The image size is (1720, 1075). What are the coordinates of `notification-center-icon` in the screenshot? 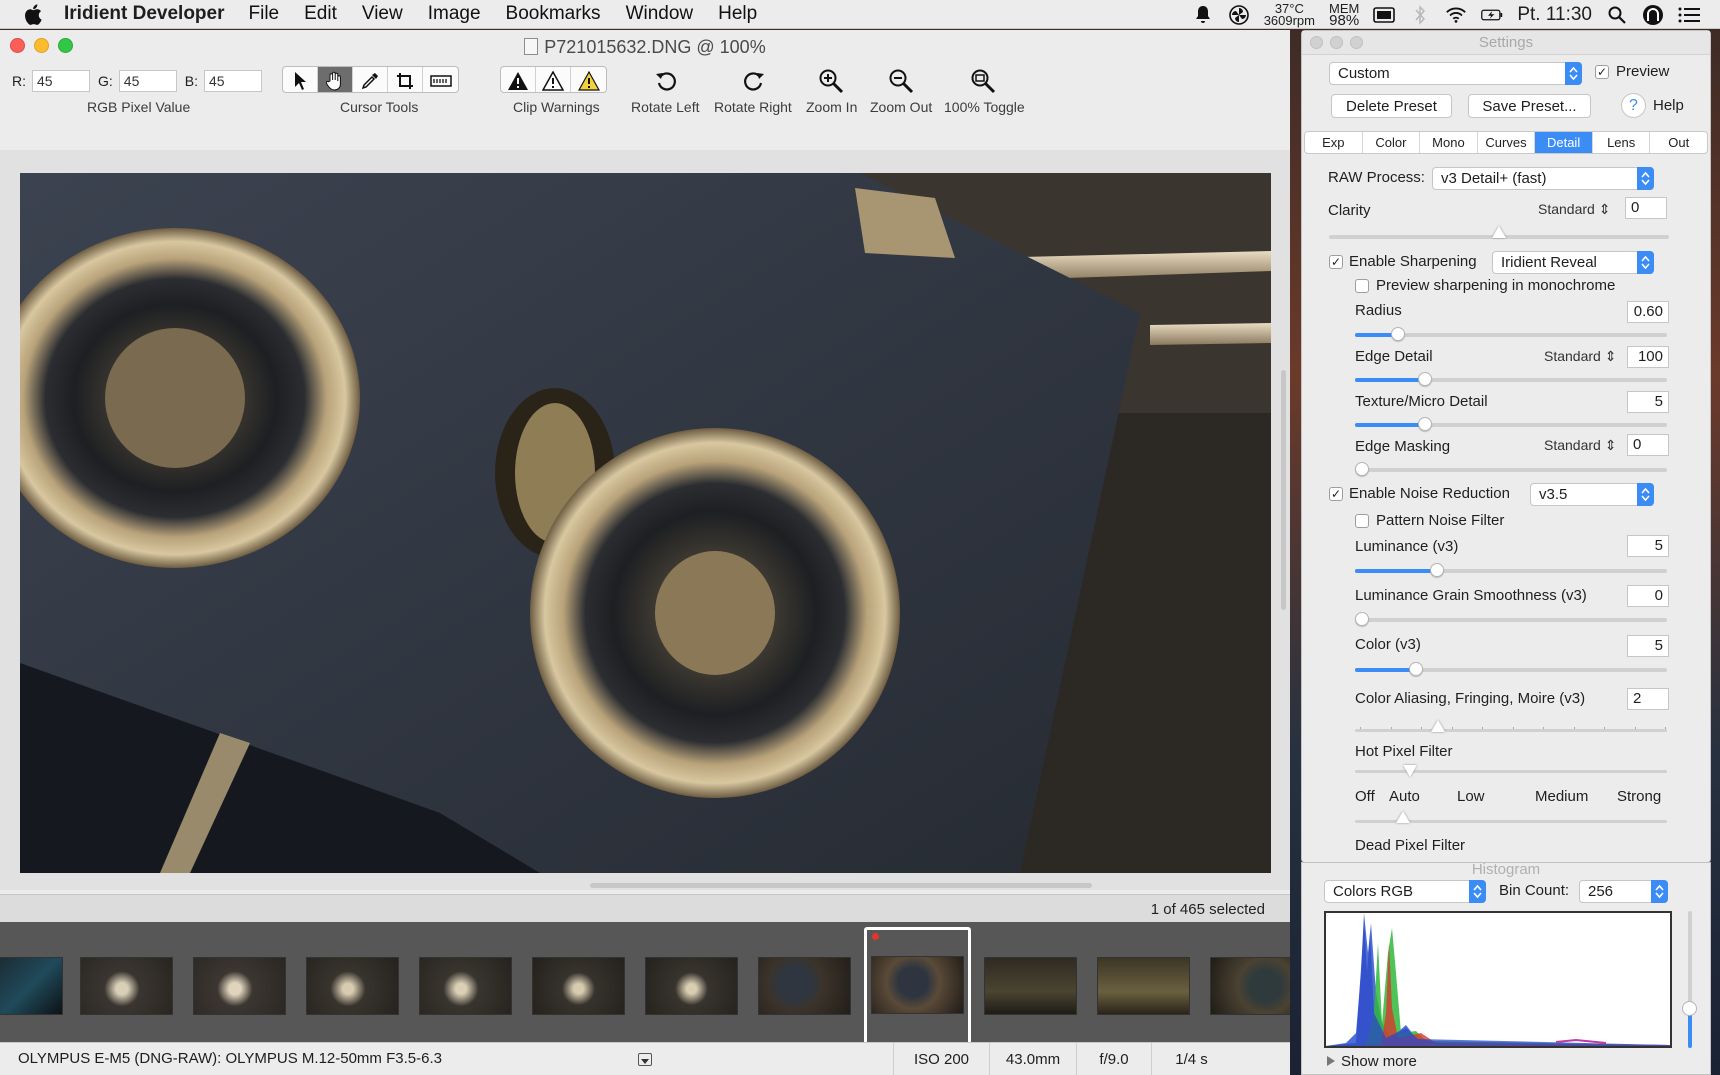 It's located at (1689, 15).